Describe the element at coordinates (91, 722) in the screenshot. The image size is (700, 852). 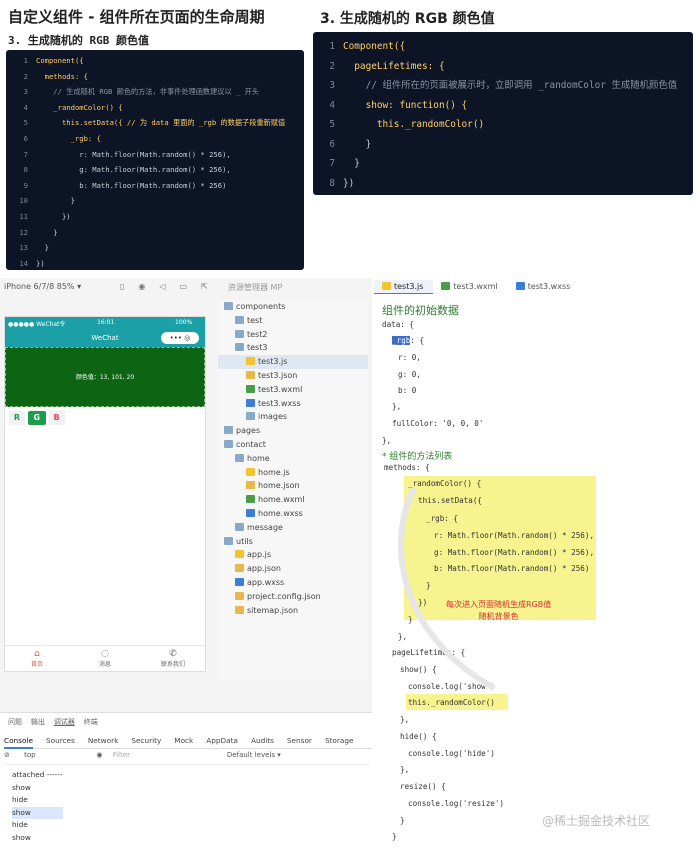
I see `tab-terminal: 终端` at that location.